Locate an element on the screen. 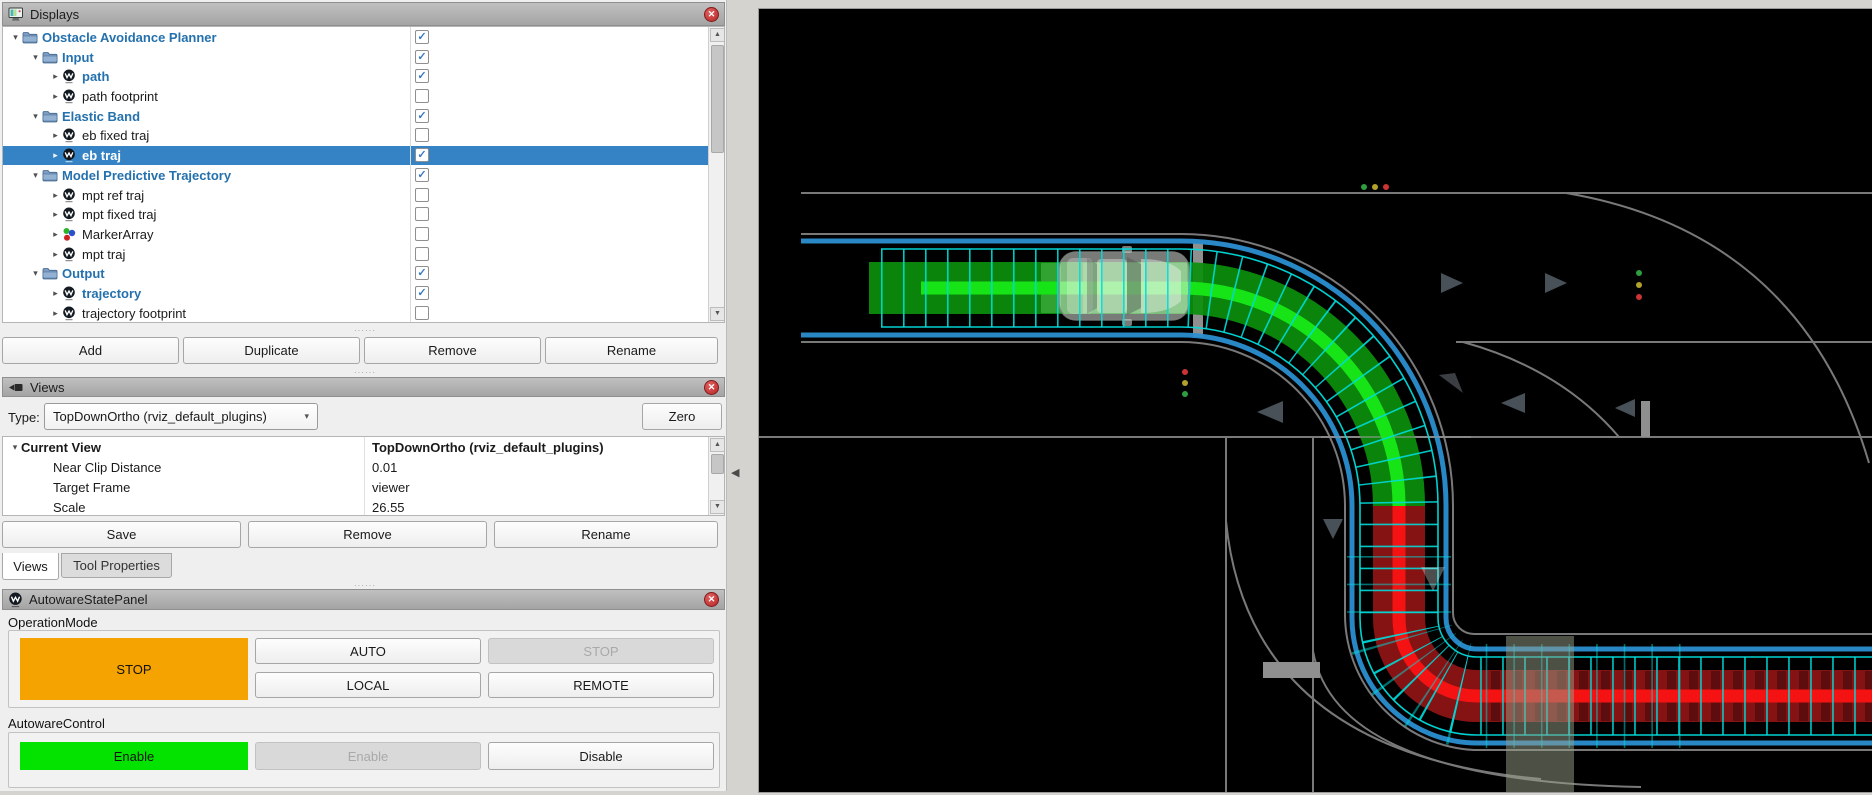 Image resolution: width=1872 pixels, height=795 pixels. tree-row-selected: ▸ eb traj is located at coordinates (363, 155).